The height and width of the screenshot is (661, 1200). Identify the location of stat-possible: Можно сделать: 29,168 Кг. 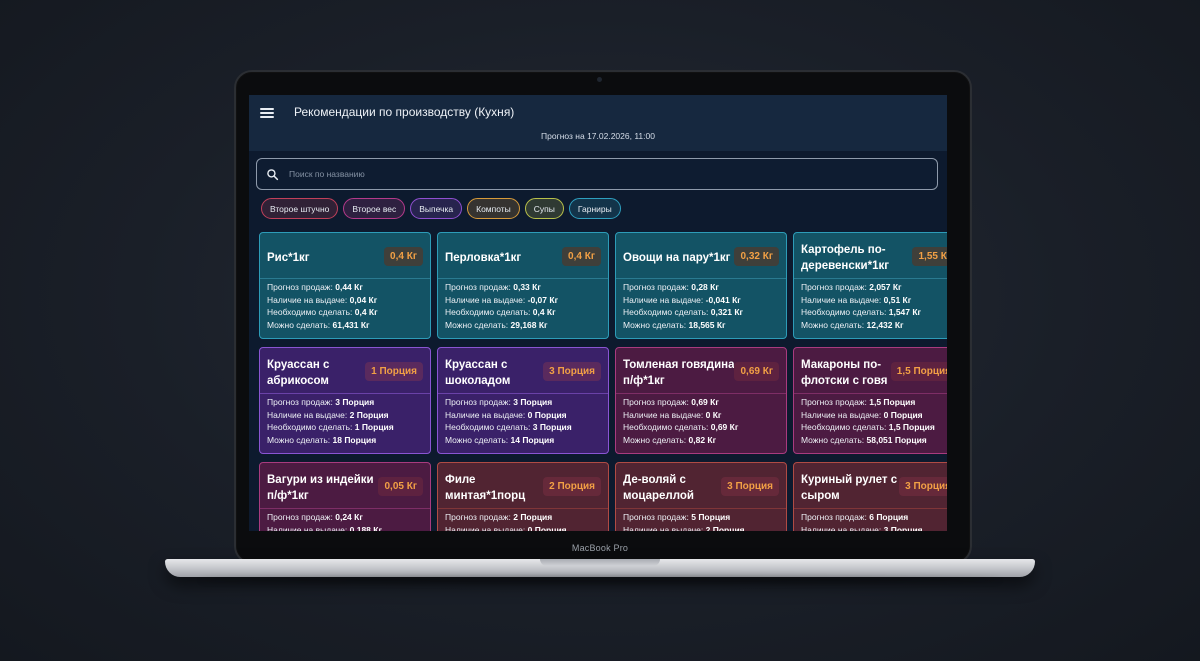
(501, 325).